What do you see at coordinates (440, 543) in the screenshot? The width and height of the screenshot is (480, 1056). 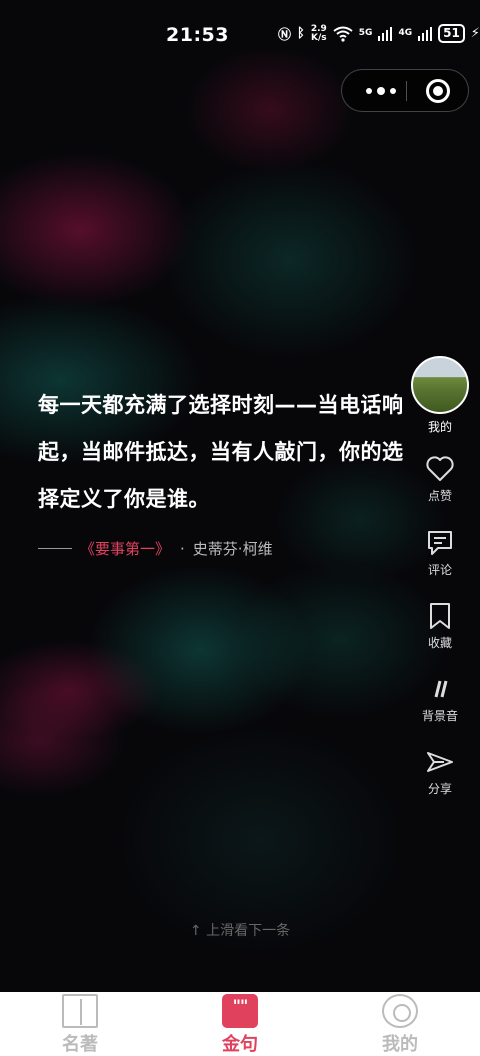 I see `comment-icon` at bounding box center [440, 543].